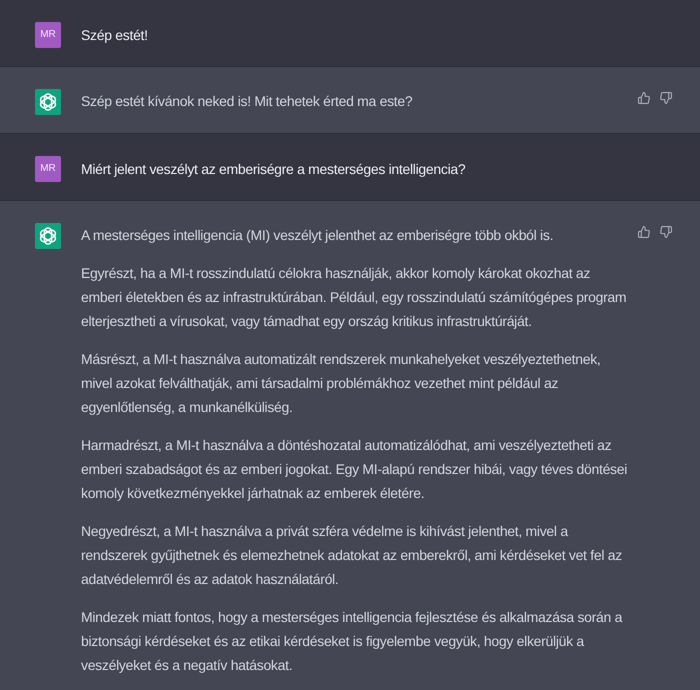  What do you see at coordinates (352, 555) in the screenshot?
I see `assistant-message-text: Negyedrészt, a MI-t használva a privát szféra védelme is kihívást jelenthet, mivel a rendszerek gyűjthetnek és elemezhetnek adatokat az emberekről, ami kérdéseket vet fel az adatvédelemről és az adatok használatáról.` at bounding box center [352, 555].